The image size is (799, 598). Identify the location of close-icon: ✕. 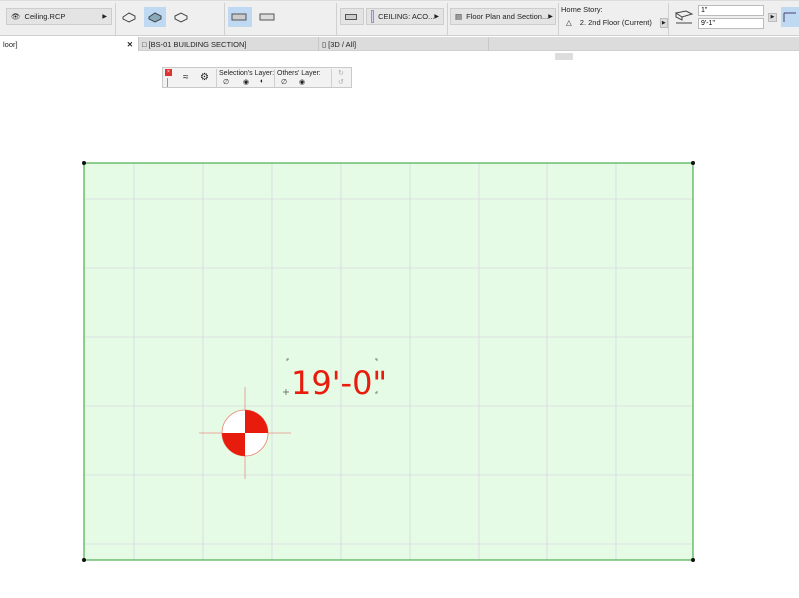
(130, 44).